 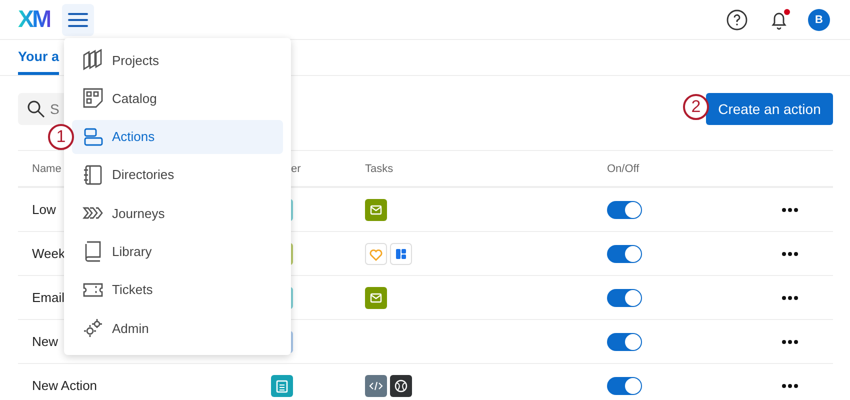 What do you see at coordinates (177, 213) in the screenshot?
I see `menu-item: Journeys` at bounding box center [177, 213].